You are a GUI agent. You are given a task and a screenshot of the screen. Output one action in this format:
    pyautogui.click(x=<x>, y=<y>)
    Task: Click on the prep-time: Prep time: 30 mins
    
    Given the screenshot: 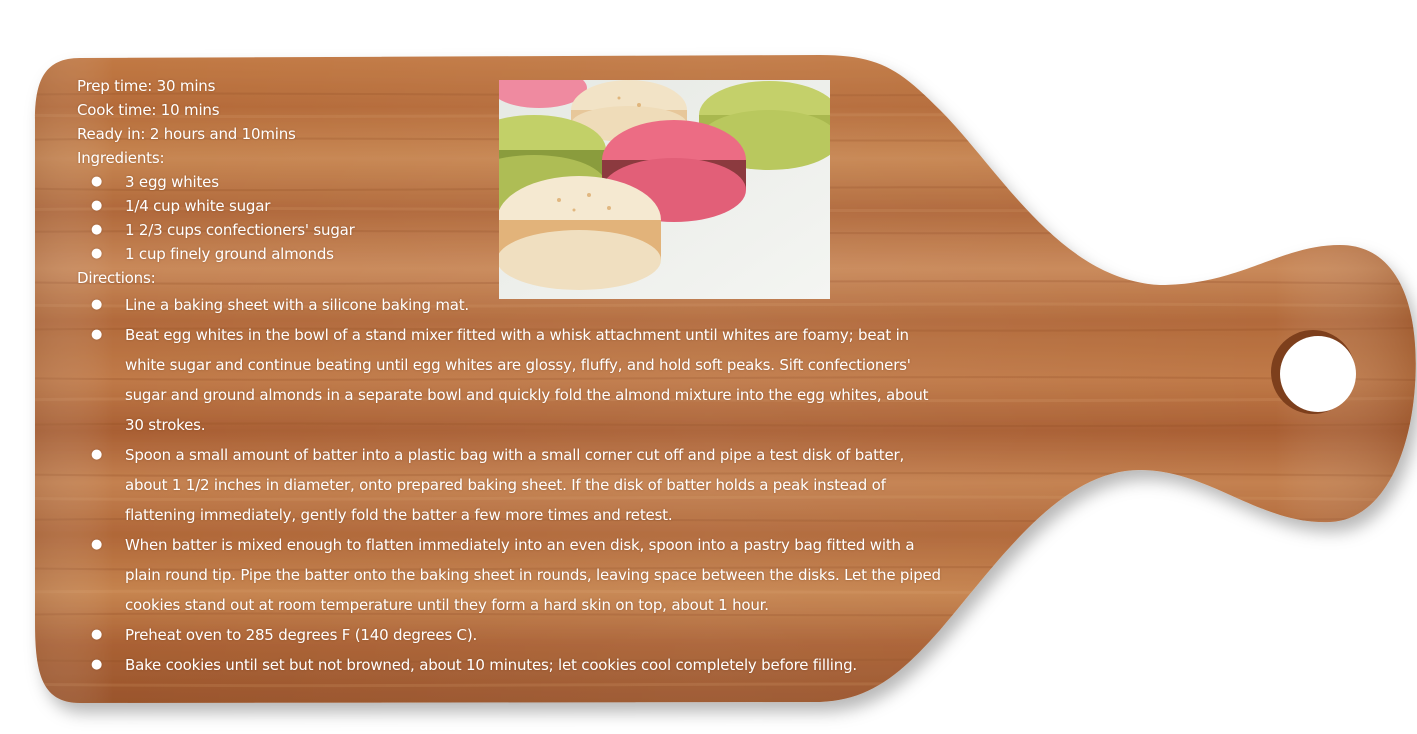 What is the action you would take?
    pyautogui.click(x=146, y=86)
    